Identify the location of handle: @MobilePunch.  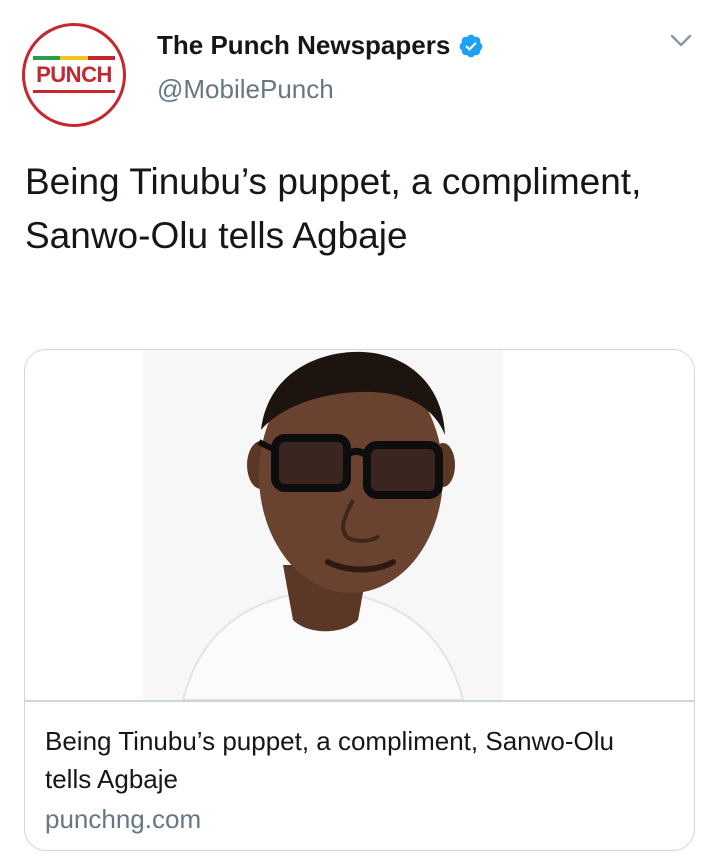
(245, 89).